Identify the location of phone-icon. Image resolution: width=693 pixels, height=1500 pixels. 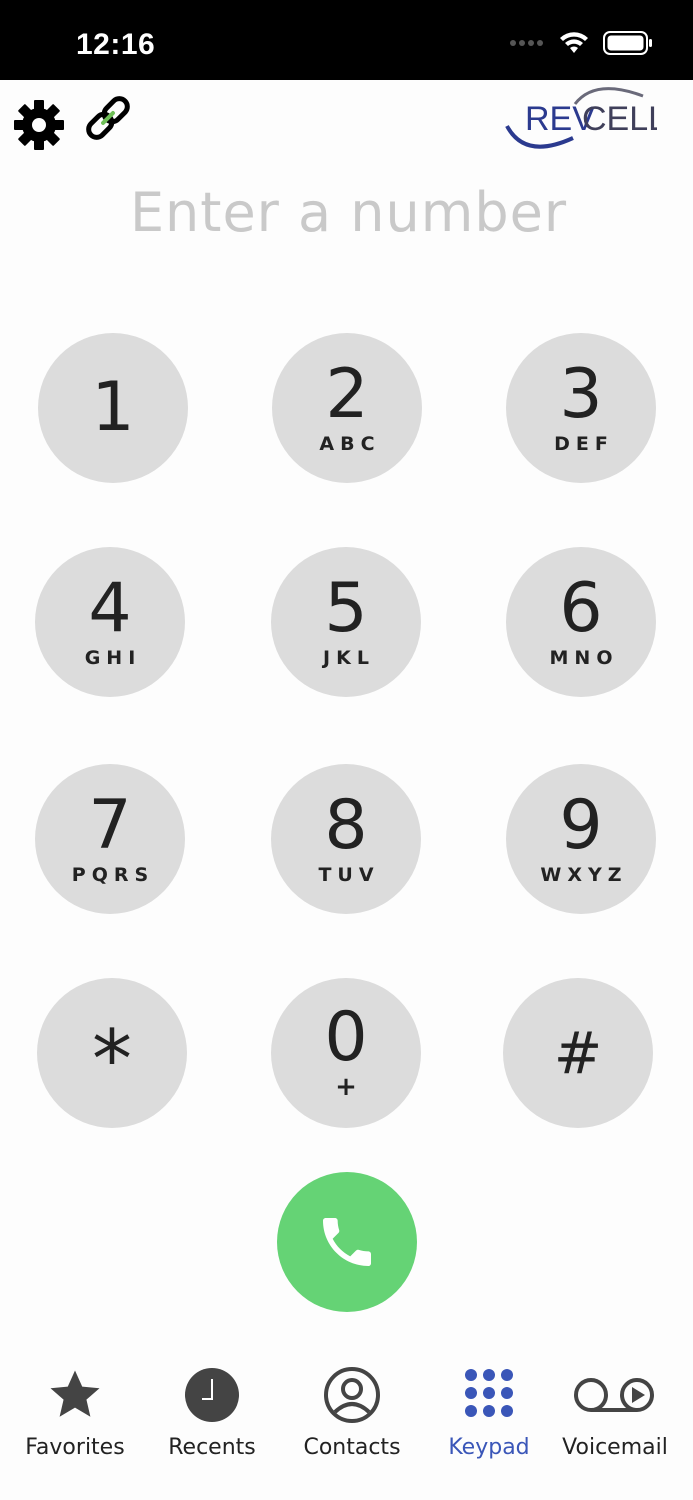
(347, 1242).